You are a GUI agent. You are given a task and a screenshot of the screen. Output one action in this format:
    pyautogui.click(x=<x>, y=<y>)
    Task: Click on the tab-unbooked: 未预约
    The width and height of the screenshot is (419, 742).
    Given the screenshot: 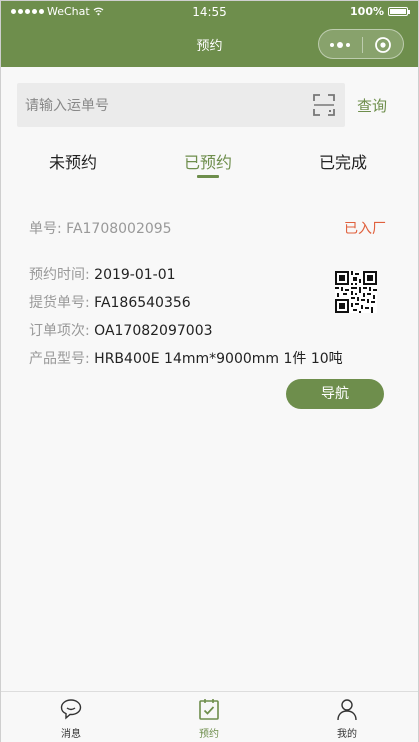 What is the action you would take?
    pyautogui.click(x=73, y=161)
    